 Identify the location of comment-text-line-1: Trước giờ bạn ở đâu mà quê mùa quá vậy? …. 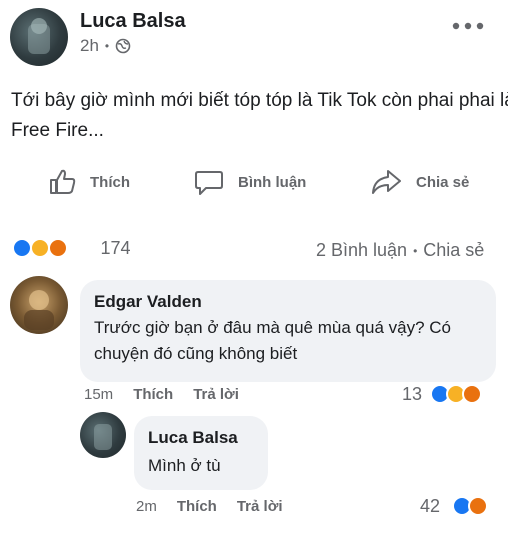
(272, 327).